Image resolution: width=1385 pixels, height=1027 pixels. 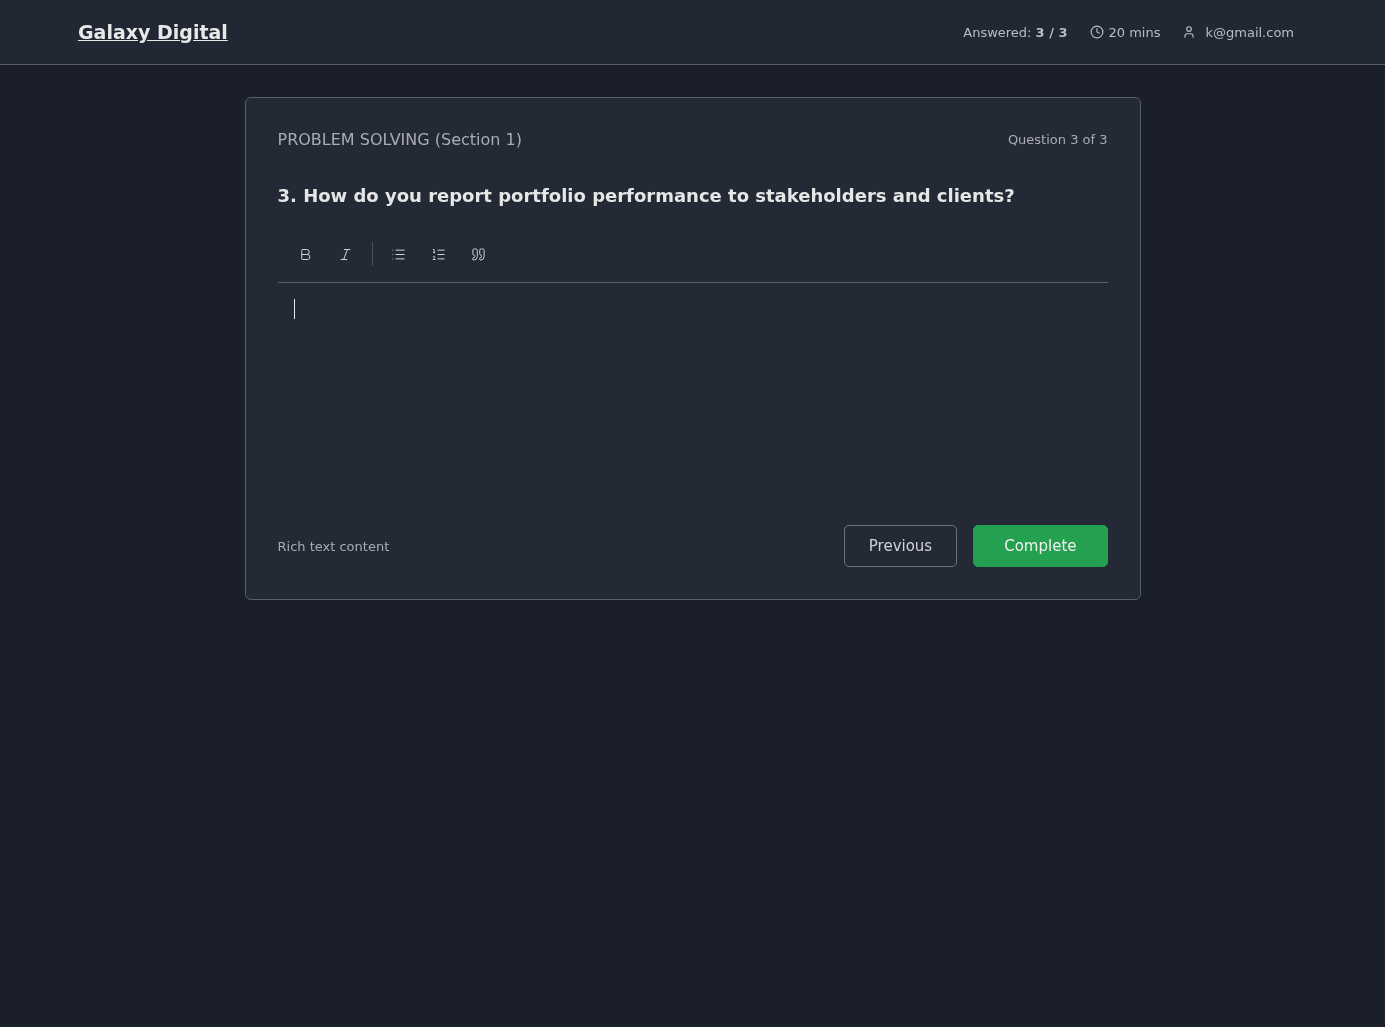 What do you see at coordinates (1189, 32) in the screenshot?
I see `user-icon` at bounding box center [1189, 32].